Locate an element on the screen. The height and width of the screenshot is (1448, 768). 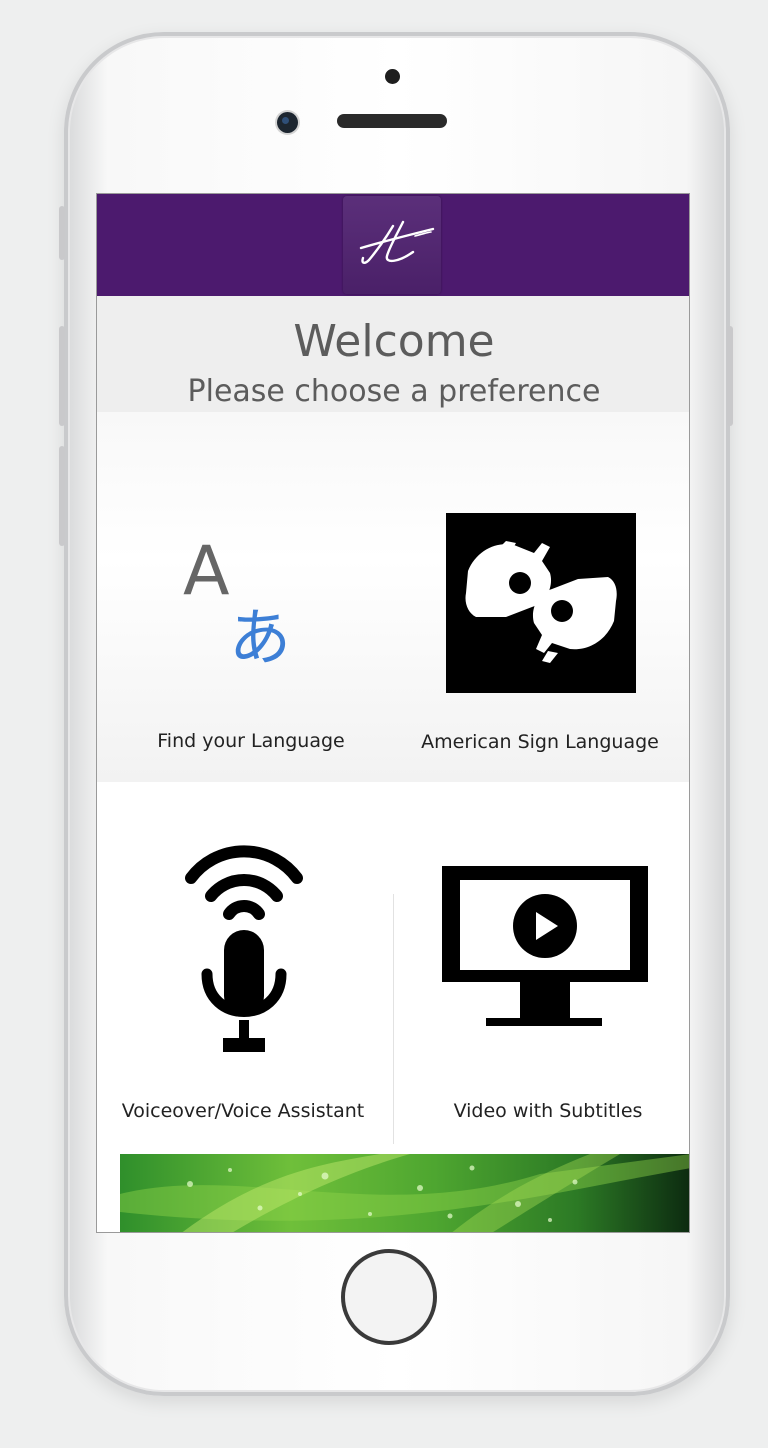
front-camera is located at coordinates (287, 122).